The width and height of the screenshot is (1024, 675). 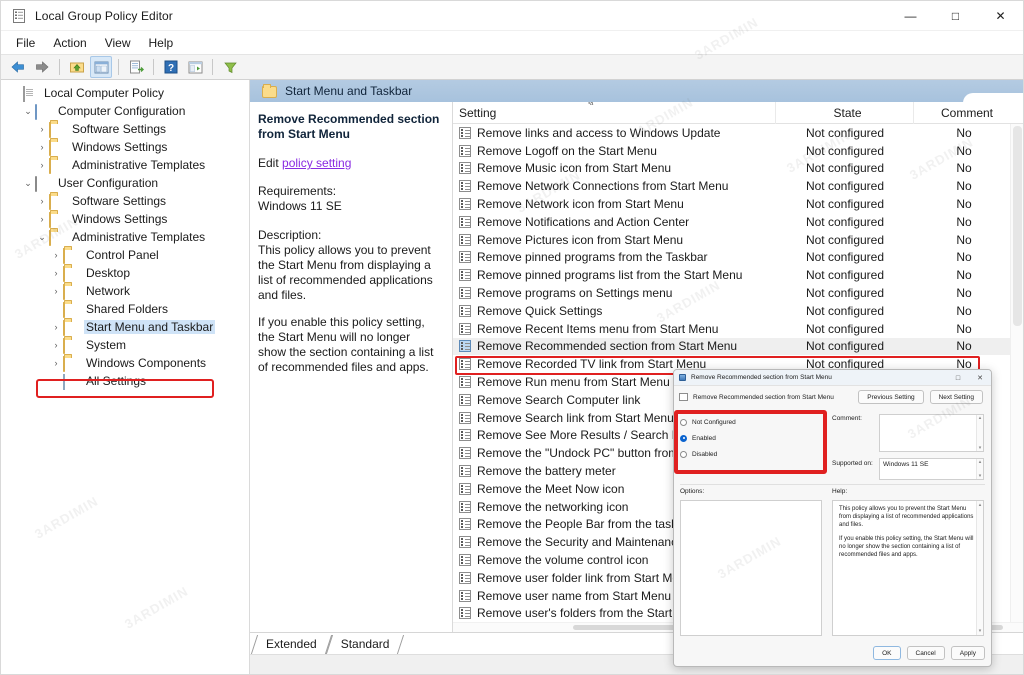 What do you see at coordinates (125, 183) in the screenshot?
I see `tree-item-user-configuration: ⌄ User Configuration` at bounding box center [125, 183].